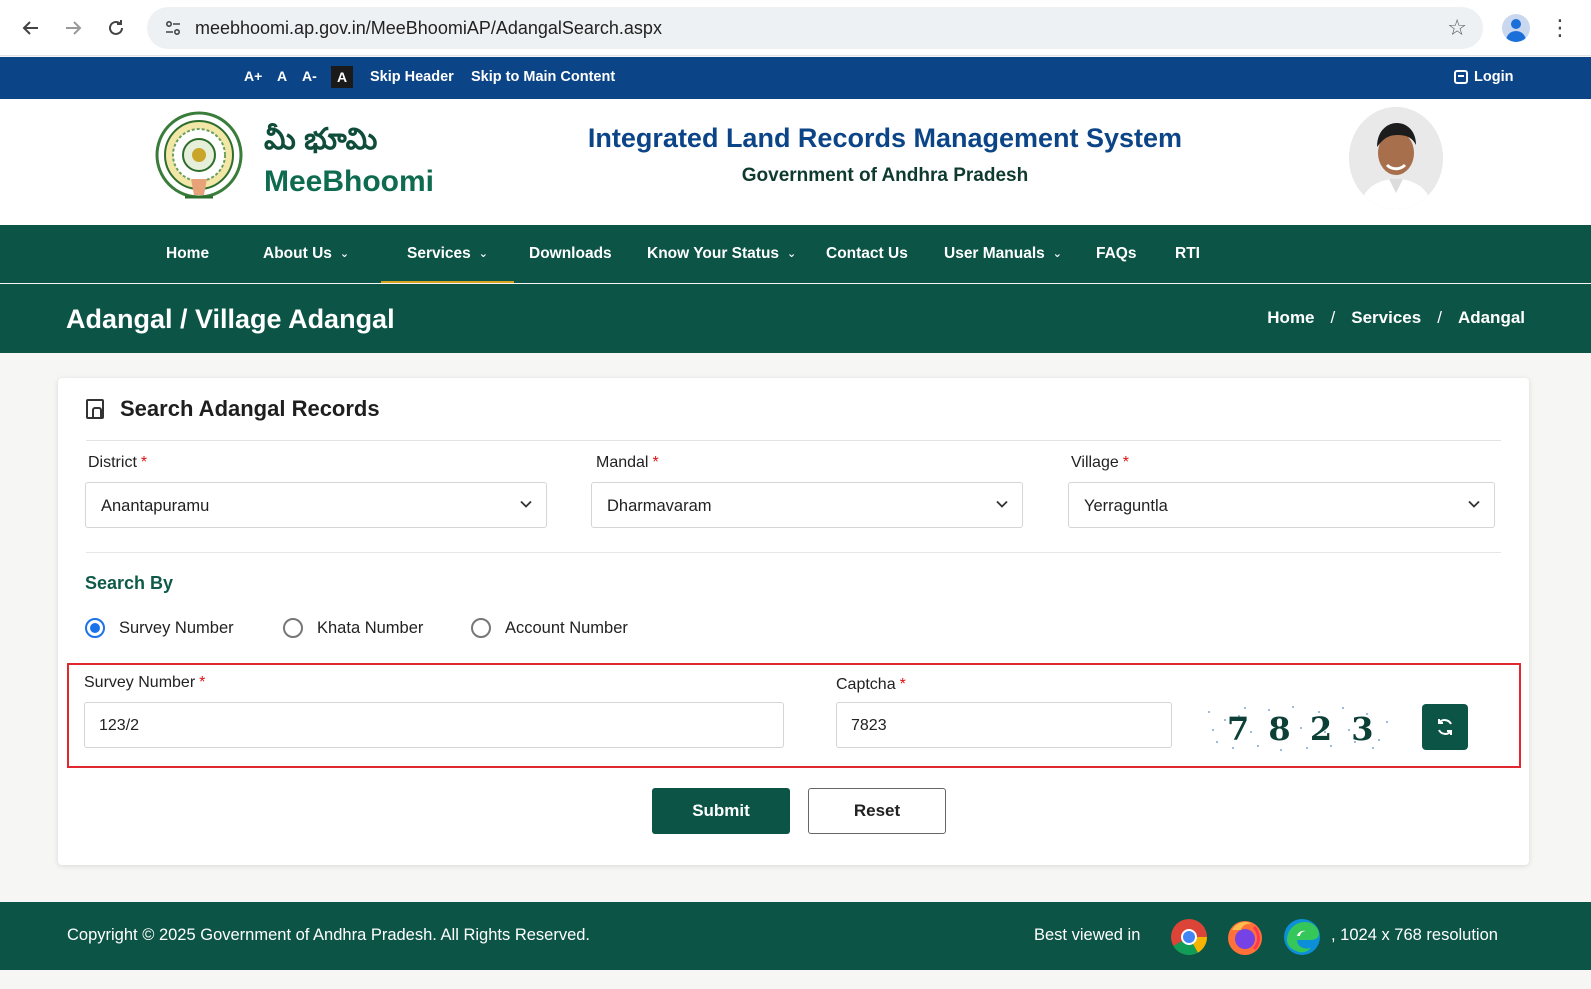  I want to click on district-label-text: District, so click(112, 462).